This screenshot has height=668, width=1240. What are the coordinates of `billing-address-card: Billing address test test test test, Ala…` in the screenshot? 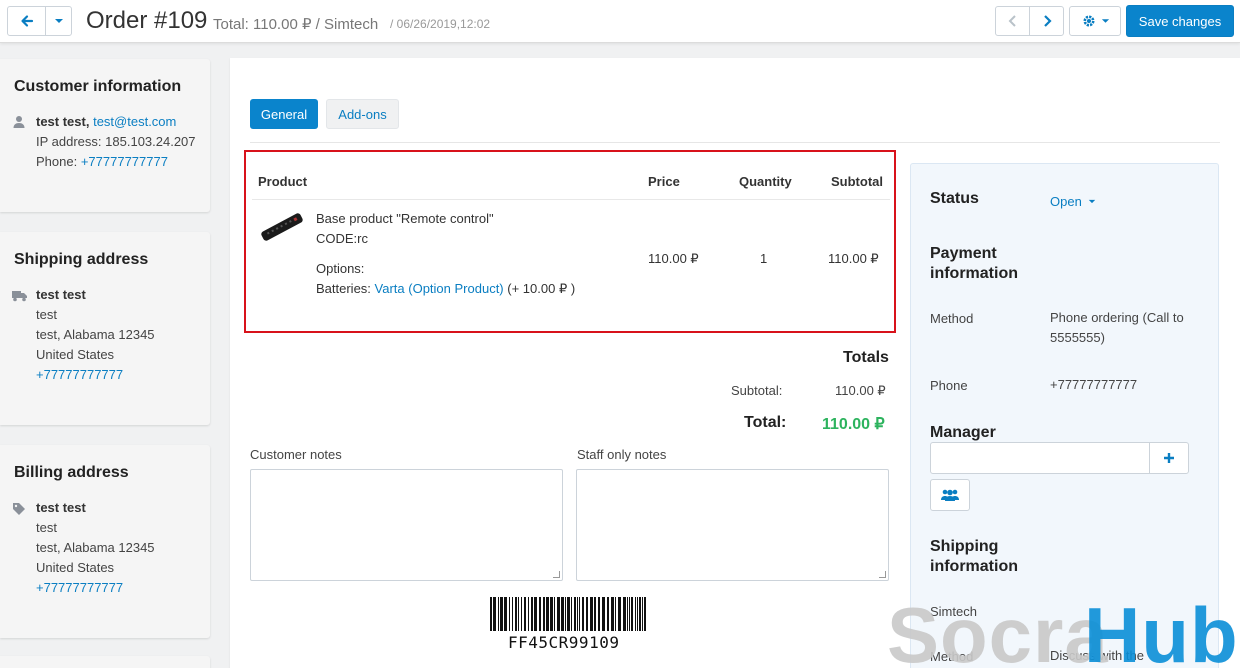 It's located at (105, 541).